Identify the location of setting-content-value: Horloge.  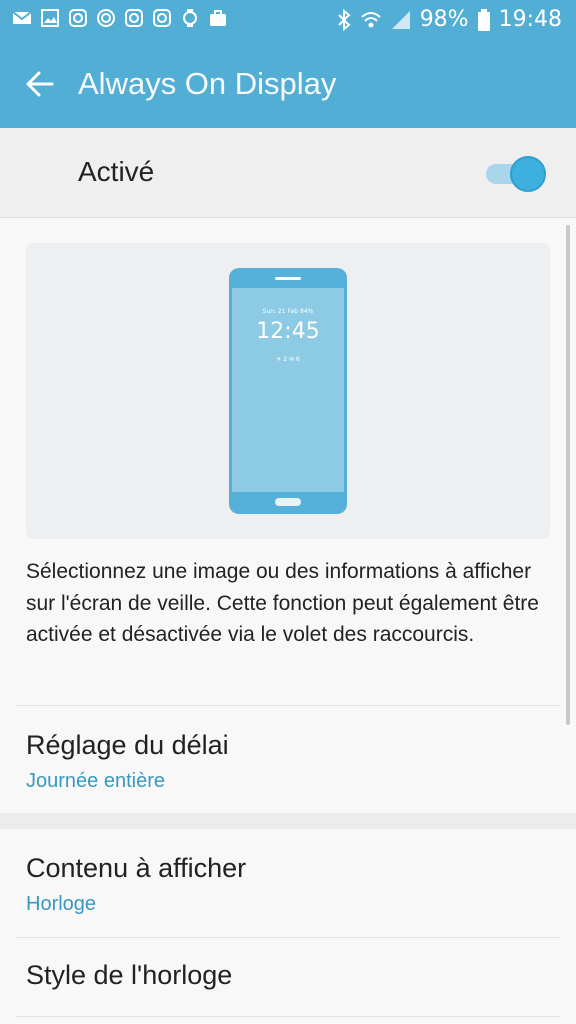
(61, 904).